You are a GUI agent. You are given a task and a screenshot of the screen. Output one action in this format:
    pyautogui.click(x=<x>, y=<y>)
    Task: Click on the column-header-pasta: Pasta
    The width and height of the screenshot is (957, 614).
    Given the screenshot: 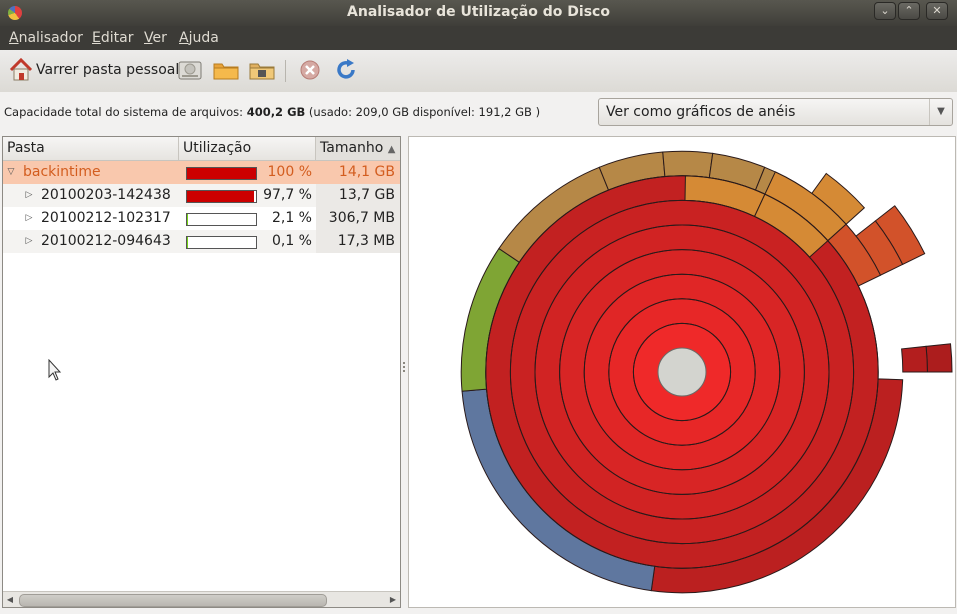 What is the action you would take?
    pyautogui.click(x=91, y=148)
    